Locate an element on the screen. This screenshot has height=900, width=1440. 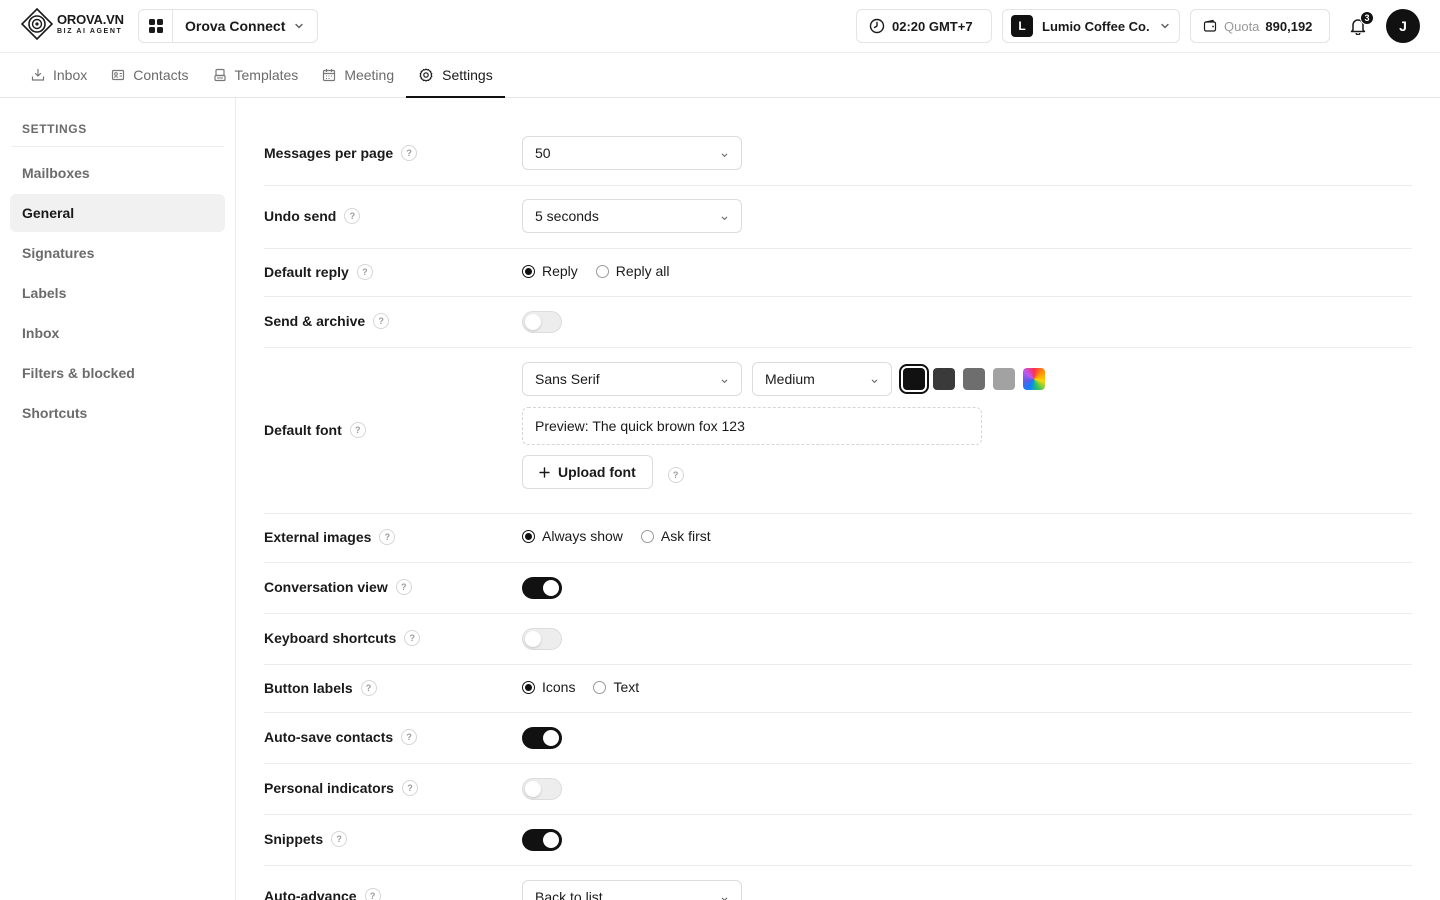
sidebar-item-general: General is located at coordinates (117, 213).